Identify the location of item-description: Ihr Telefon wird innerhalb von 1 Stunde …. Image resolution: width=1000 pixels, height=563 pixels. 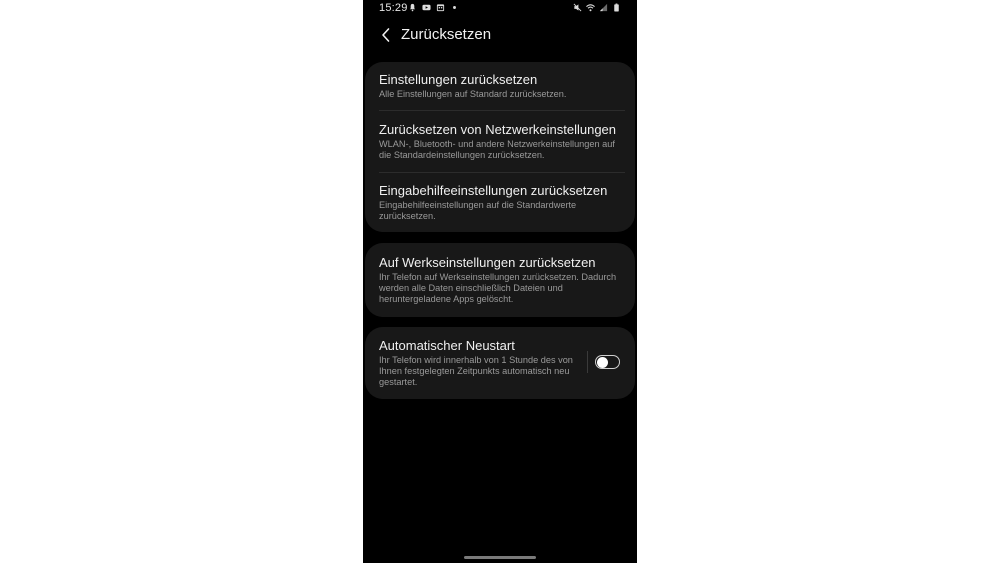
(476, 371).